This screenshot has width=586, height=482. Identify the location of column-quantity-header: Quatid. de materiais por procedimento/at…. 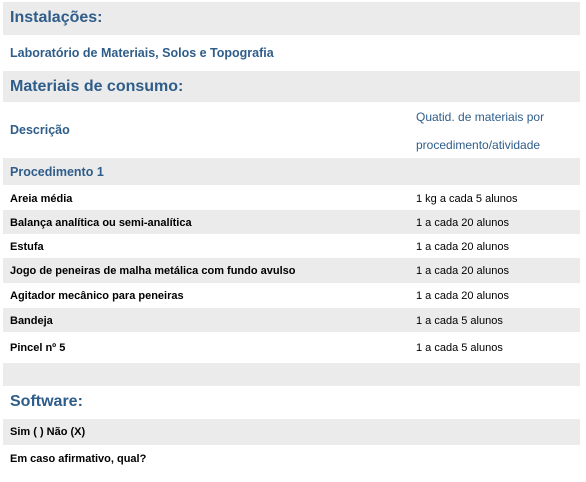
(496, 131).